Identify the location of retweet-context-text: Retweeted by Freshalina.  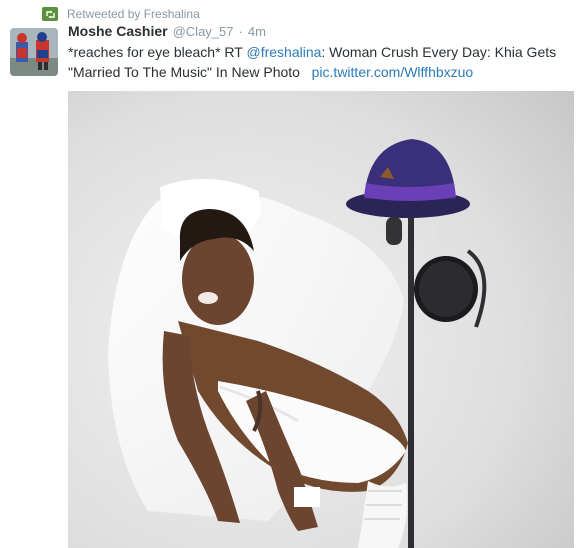
(133, 14).